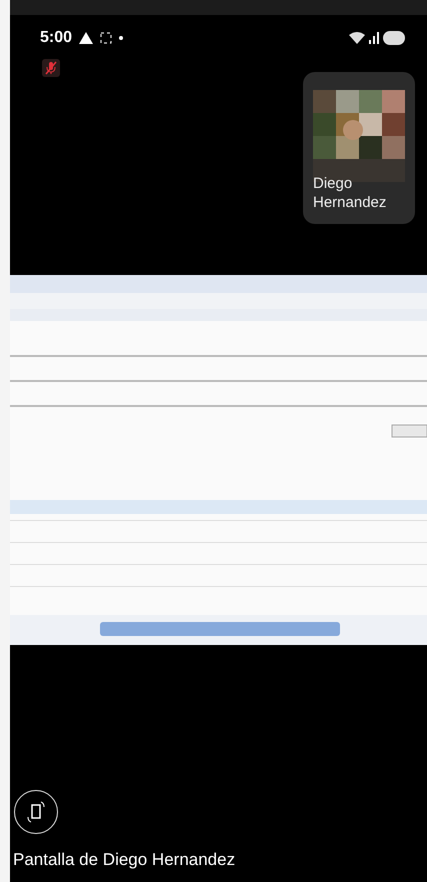 The height and width of the screenshot is (882, 427). Describe the element at coordinates (124, 860) in the screenshot. I see `screen-share-caption: Pantalla de Diego Hernandez` at that location.